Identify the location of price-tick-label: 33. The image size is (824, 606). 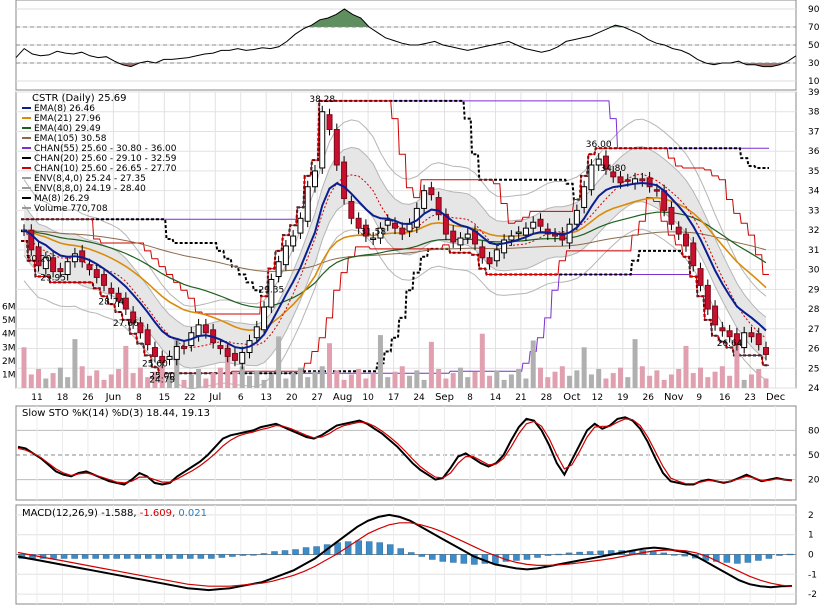
(813, 211).